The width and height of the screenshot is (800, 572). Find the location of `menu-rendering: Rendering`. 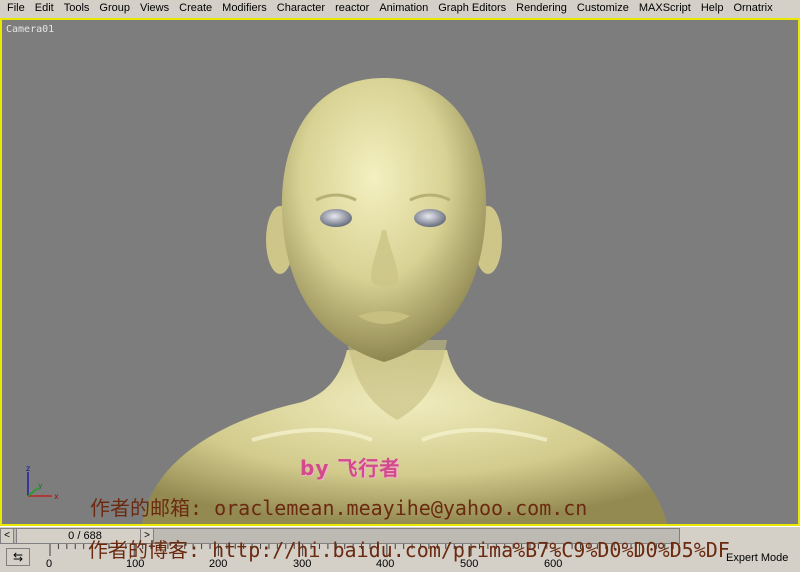

menu-rendering: Rendering is located at coordinates (541, 8).